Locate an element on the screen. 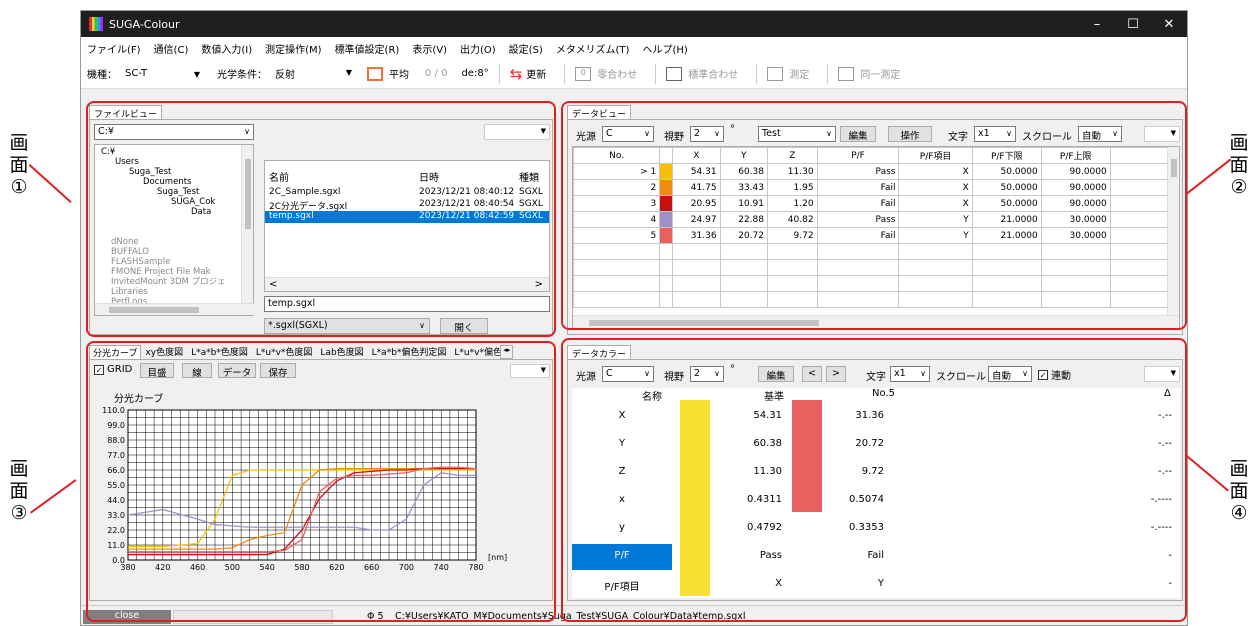  optical-value: 反射 is located at coordinates (285, 75).